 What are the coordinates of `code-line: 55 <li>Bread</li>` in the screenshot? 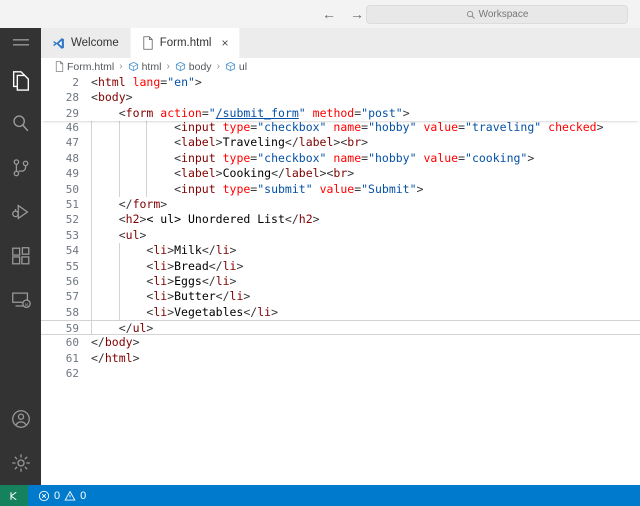 It's located at (340, 266).